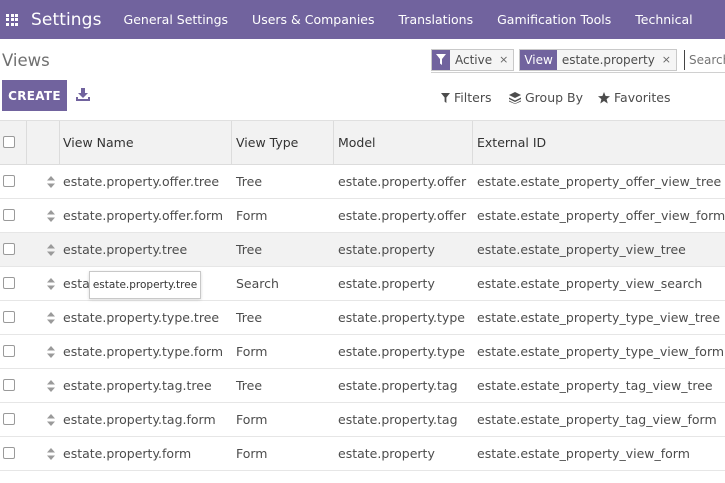 This screenshot has height=483, width=725. Describe the element at coordinates (595, 385) in the screenshot. I see `cell-external-id: estate.estate_property_tag_view_tree` at that location.